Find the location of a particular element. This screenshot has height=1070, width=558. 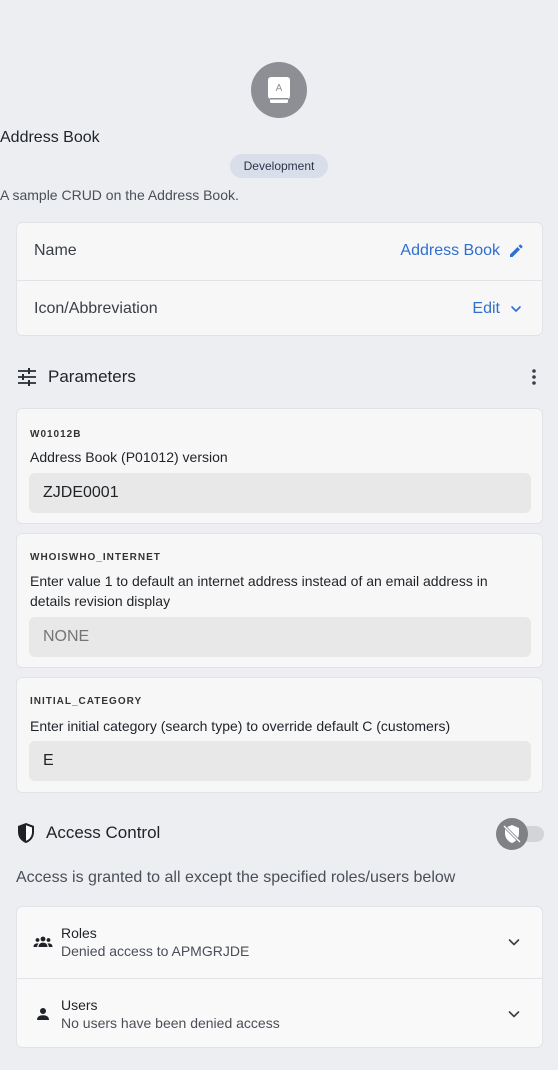

name-value: Address Book is located at coordinates (462, 251).